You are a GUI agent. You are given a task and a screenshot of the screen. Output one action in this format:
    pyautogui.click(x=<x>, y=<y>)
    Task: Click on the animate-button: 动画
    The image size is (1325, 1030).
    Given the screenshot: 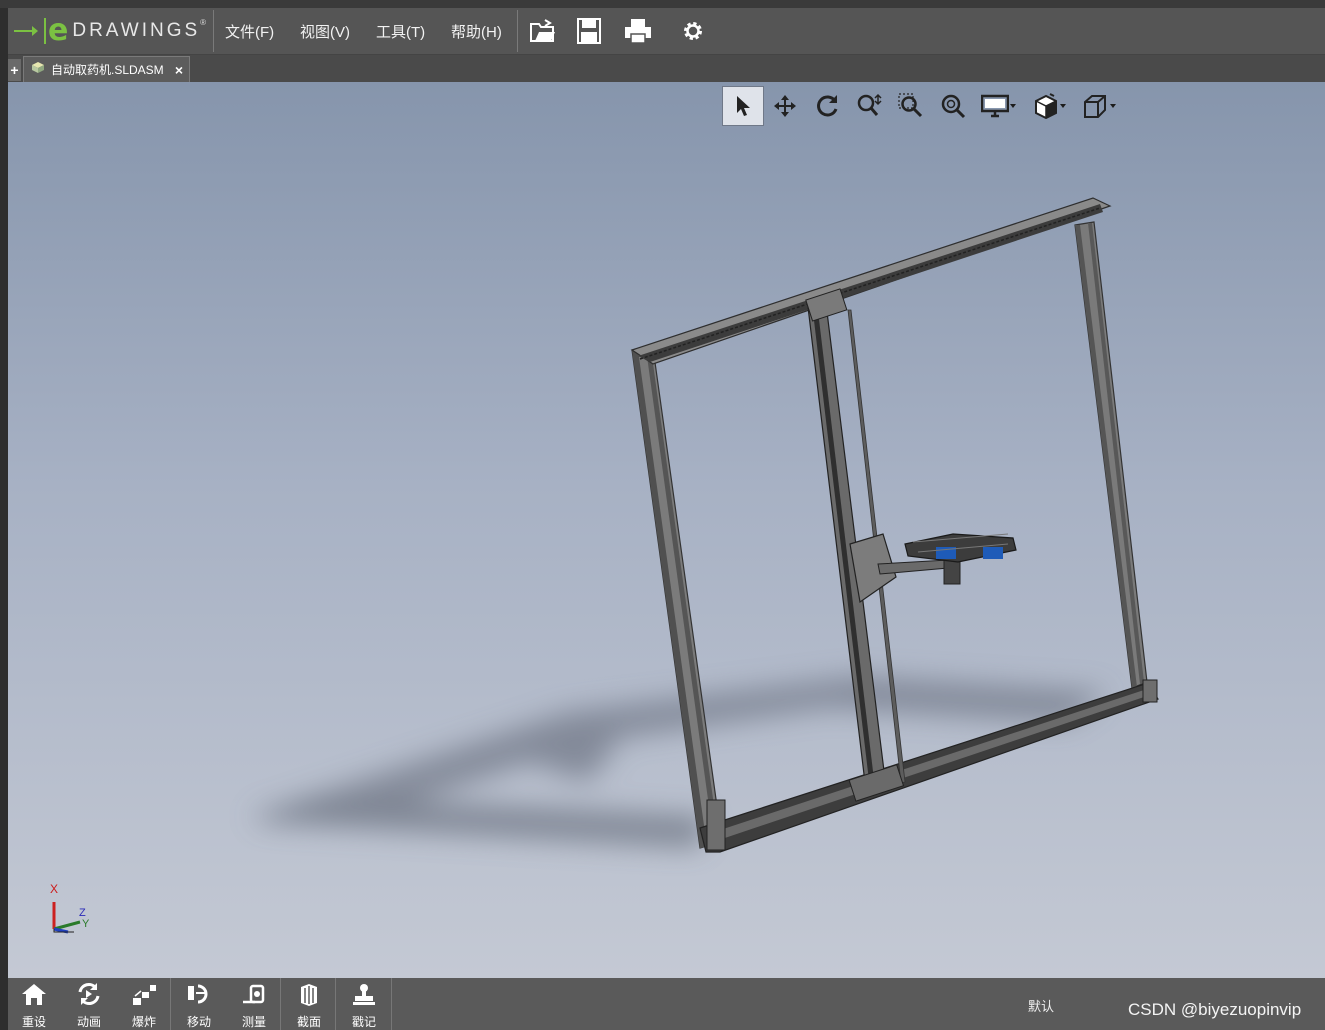 What is the action you would take?
    pyautogui.click(x=89, y=1006)
    